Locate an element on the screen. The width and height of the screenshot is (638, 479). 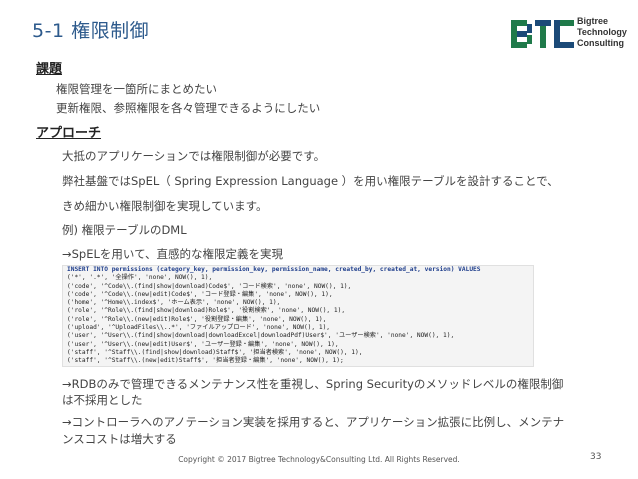
logo-line: Consulting is located at coordinates (600, 43).